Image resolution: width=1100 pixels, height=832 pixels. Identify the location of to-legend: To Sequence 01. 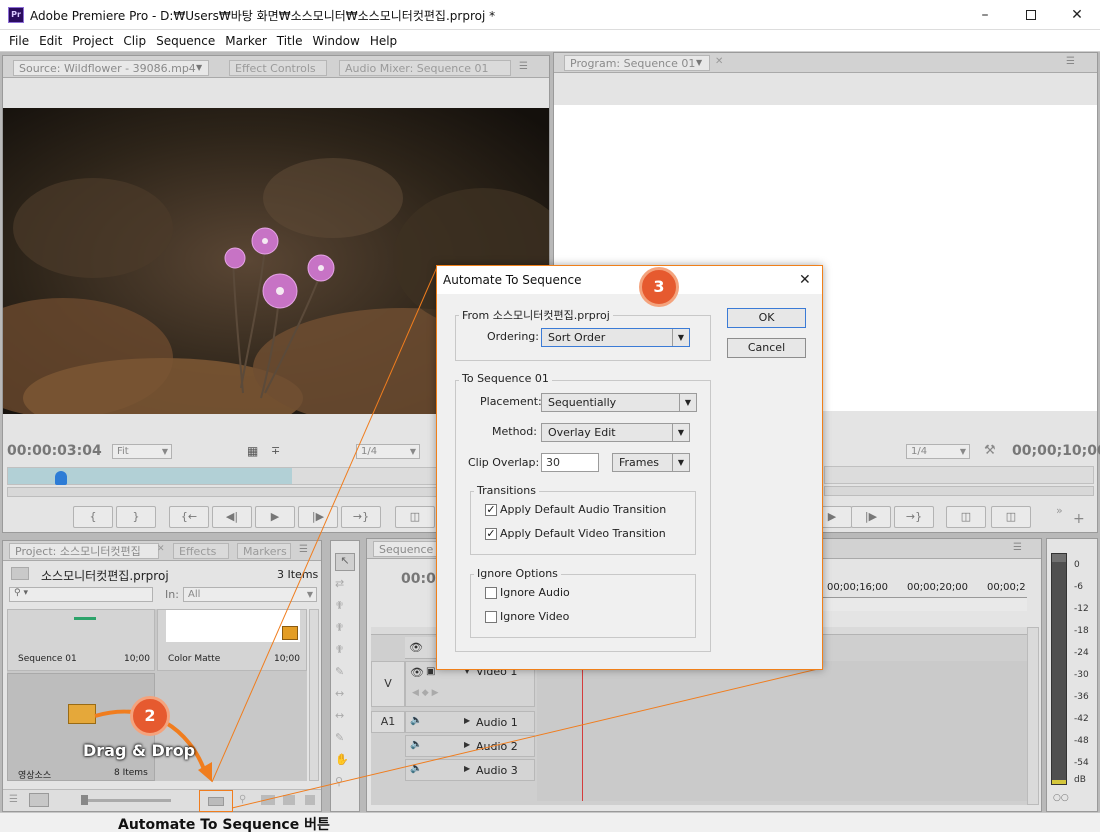
(505, 378).